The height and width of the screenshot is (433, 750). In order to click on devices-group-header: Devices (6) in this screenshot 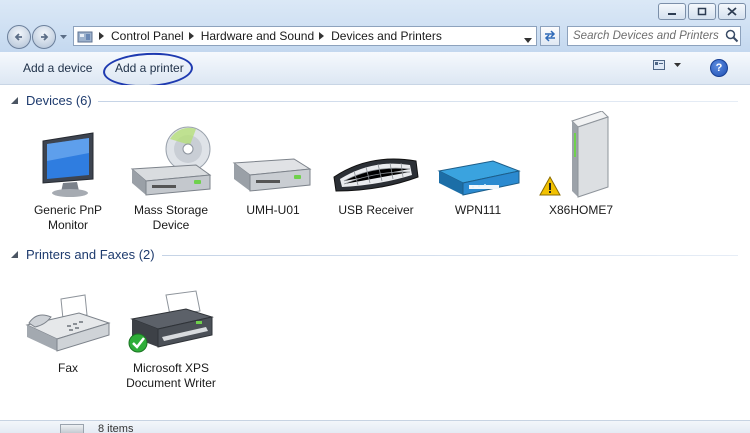, I will do `click(51, 100)`.